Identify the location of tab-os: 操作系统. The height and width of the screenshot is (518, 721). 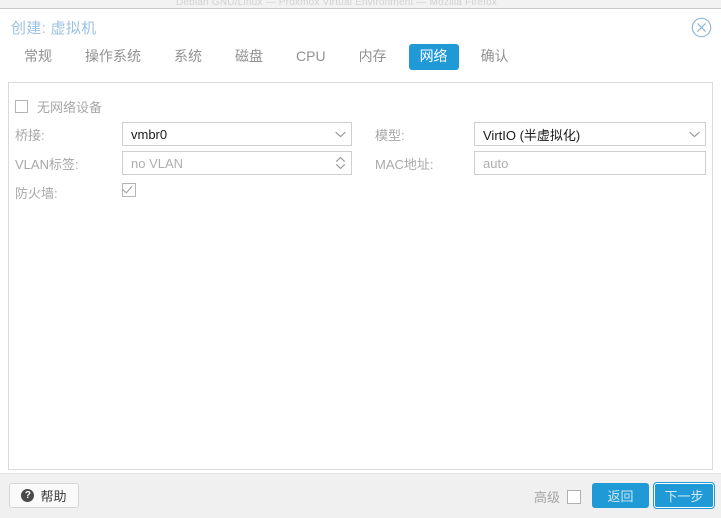
(113, 57).